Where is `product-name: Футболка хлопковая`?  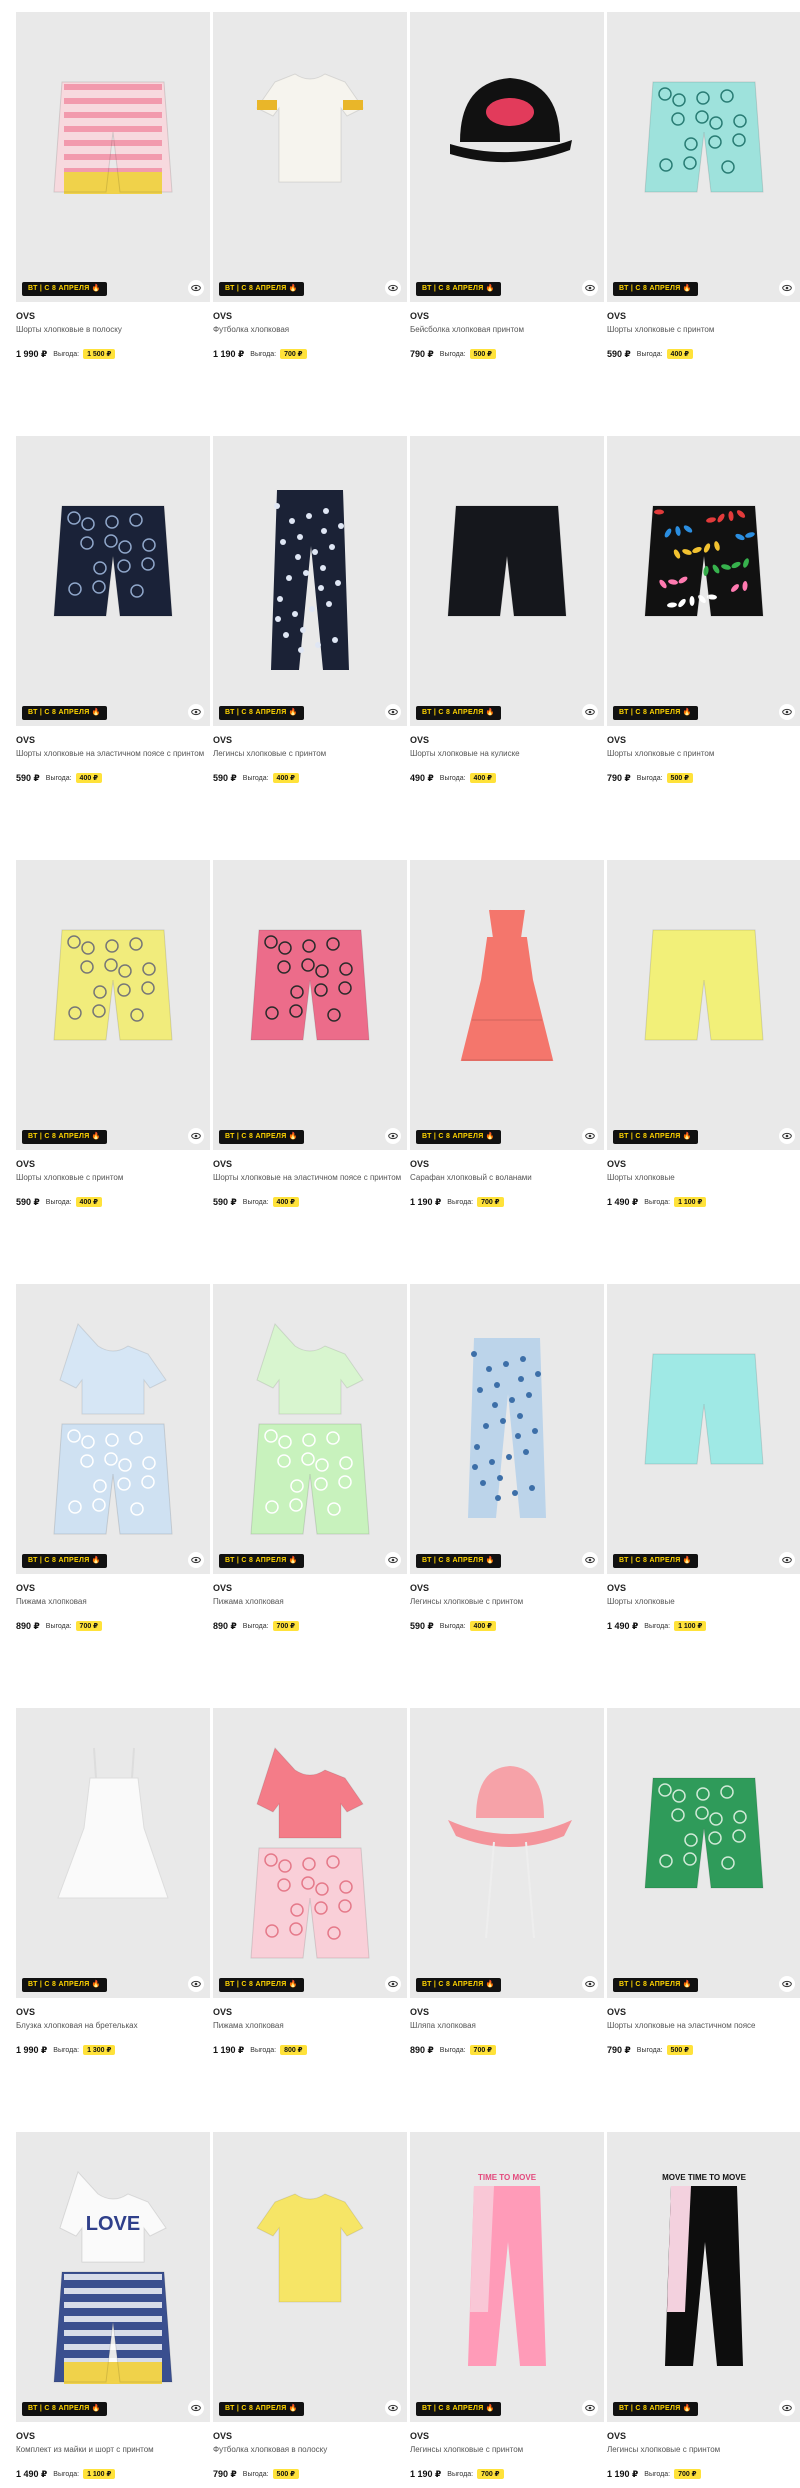 product-name: Футболка хлопковая is located at coordinates (310, 335).